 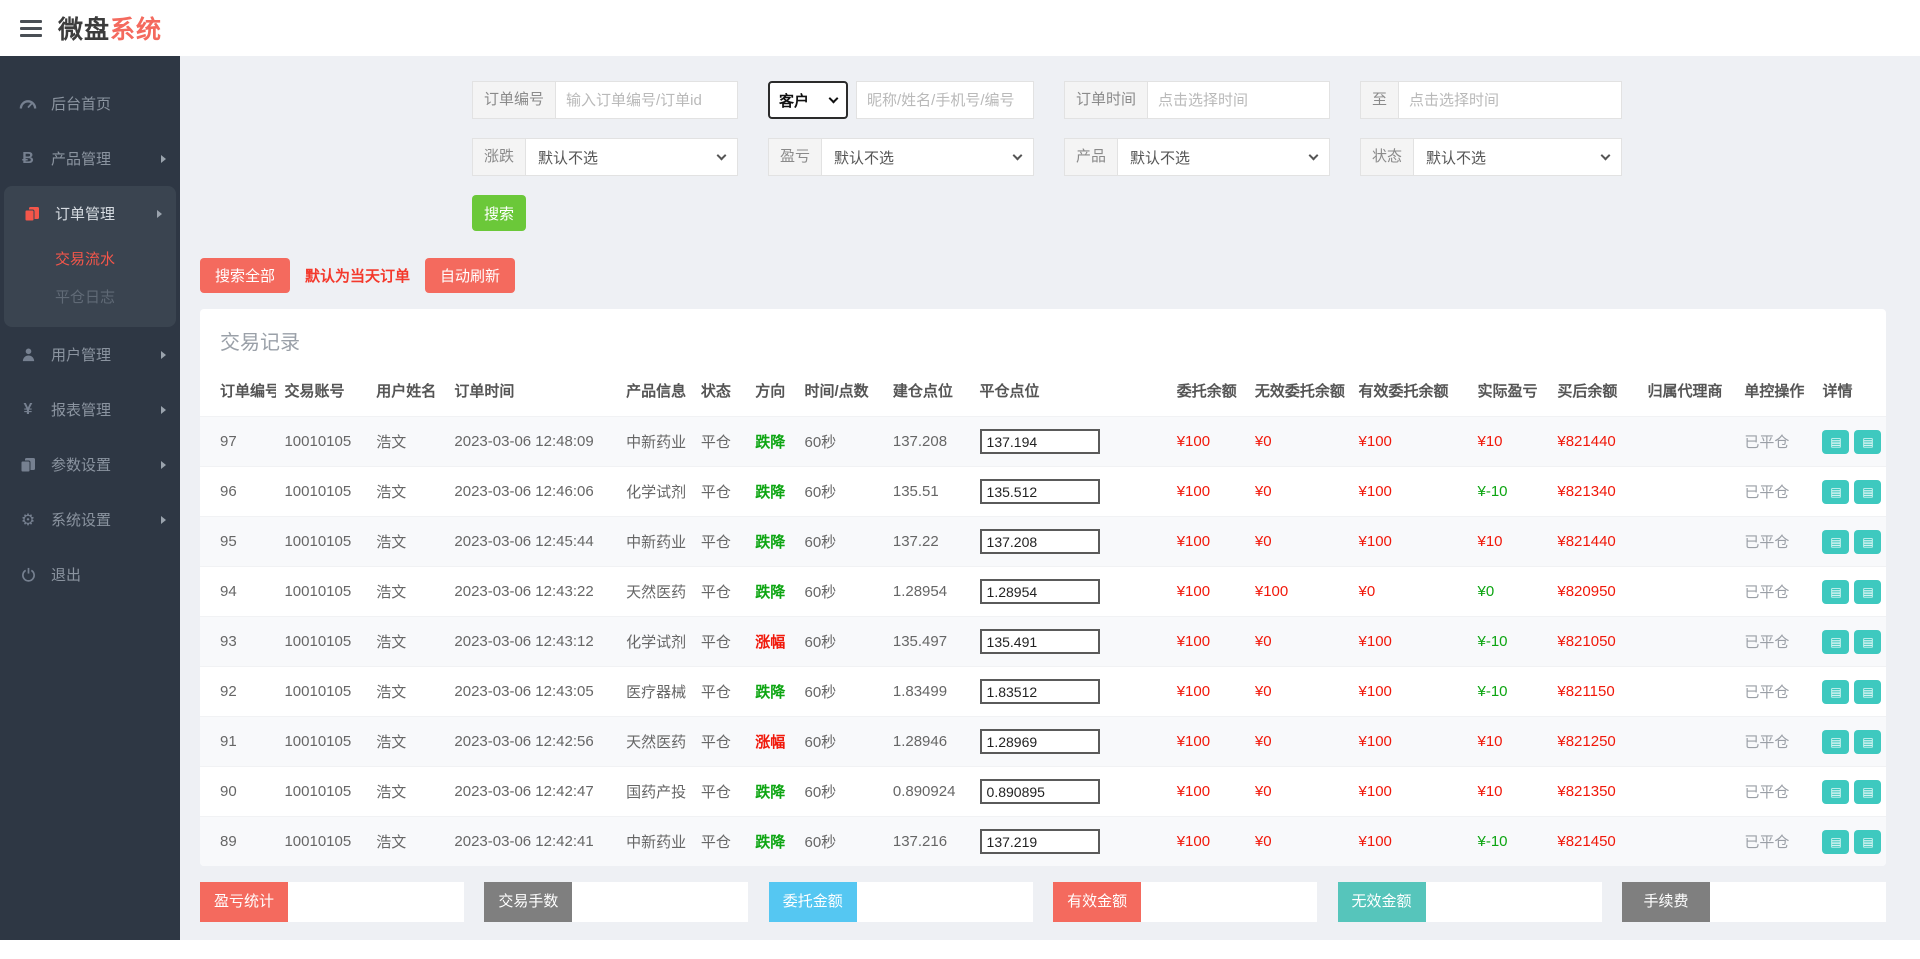 What do you see at coordinates (228, 841) in the screenshot?
I see `id-cell: 89` at bounding box center [228, 841].